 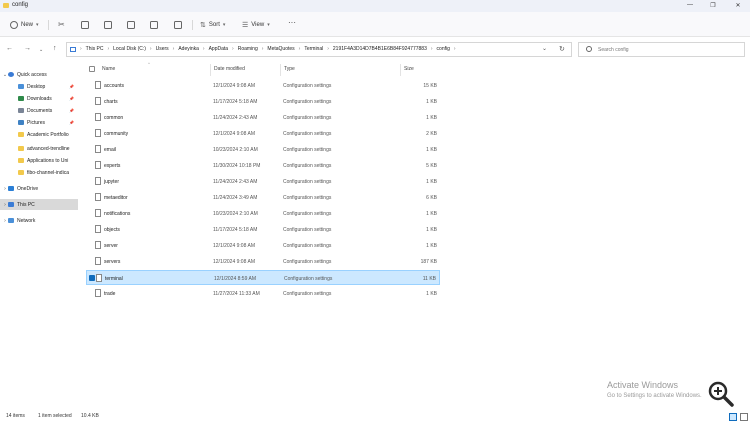 What do you see at coordinates (149, 63) in the screenshot?
I see `sort-ascending-icon: ^` at bounding box center [149, 63].